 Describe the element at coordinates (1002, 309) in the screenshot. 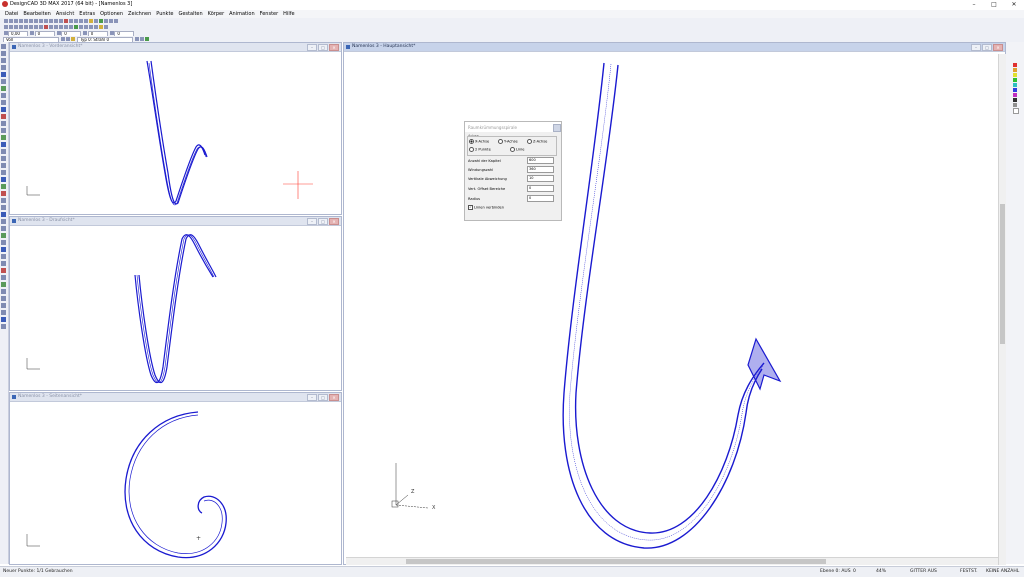

I see `vertical-scrollbar` at that location.